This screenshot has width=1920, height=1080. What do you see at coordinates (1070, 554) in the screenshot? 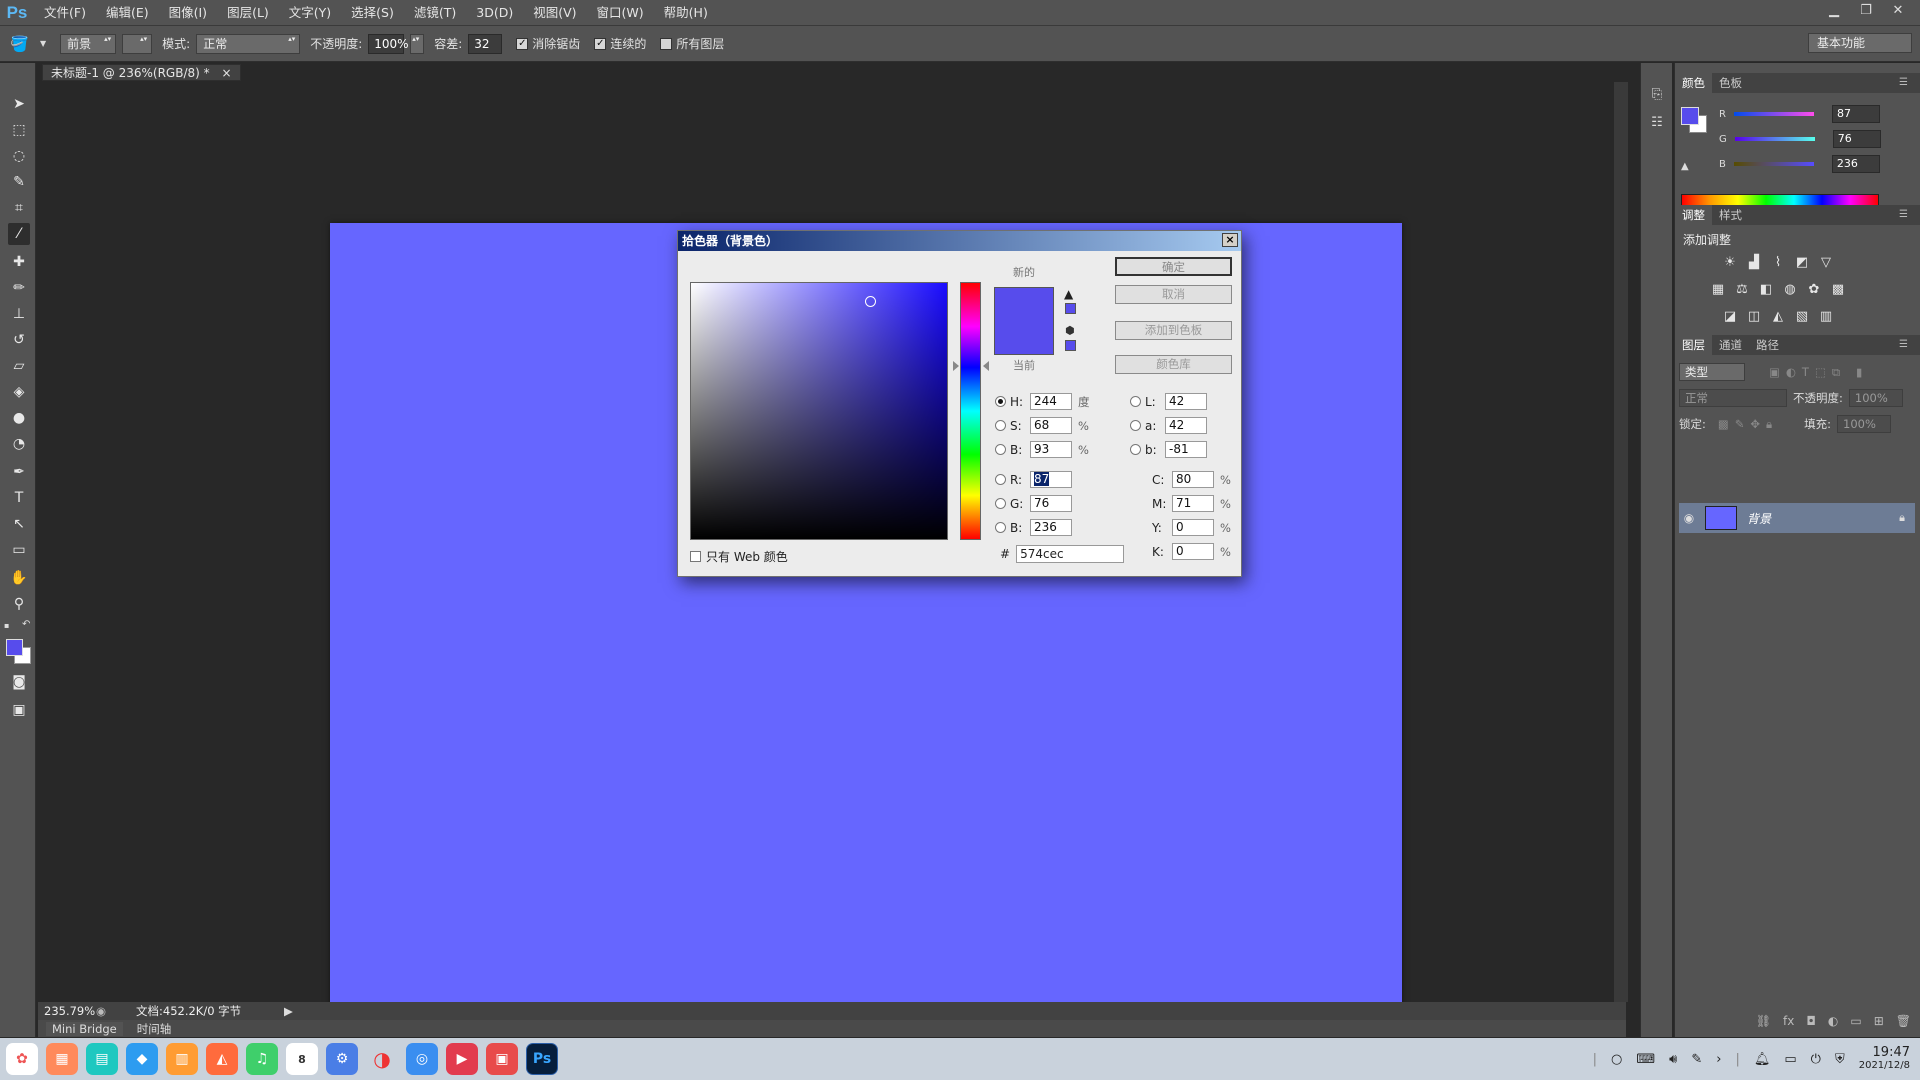
I see `hex-input: 574cec` at bounding box center [1070, 554].